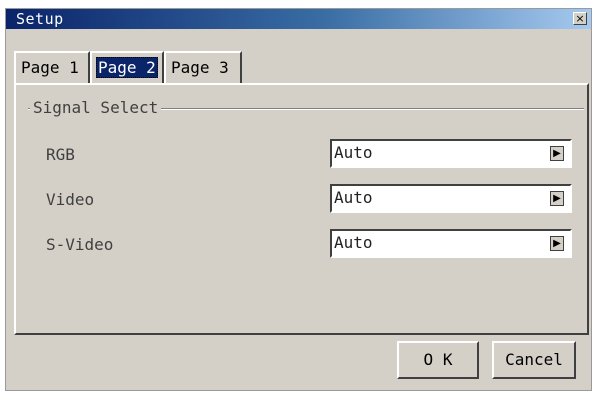 The image size is (597, 396). I want to click on rgb-select-value: Auto, so click(353, 152).